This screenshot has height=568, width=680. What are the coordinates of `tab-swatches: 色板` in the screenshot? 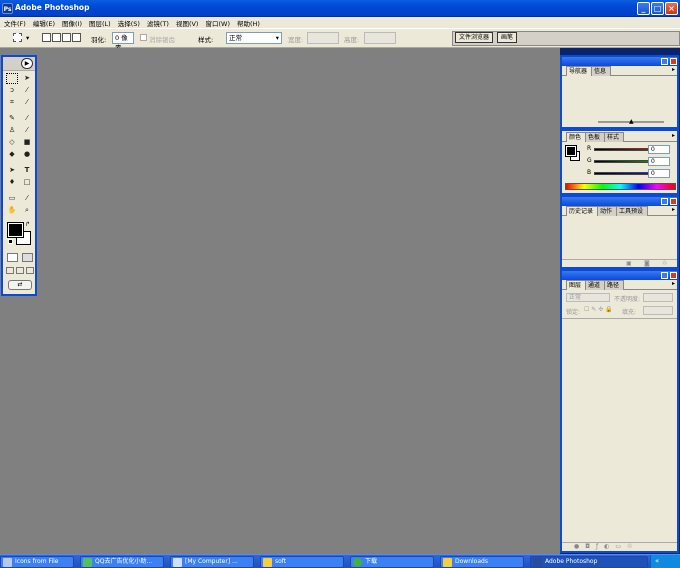 It's located at (595, 137).